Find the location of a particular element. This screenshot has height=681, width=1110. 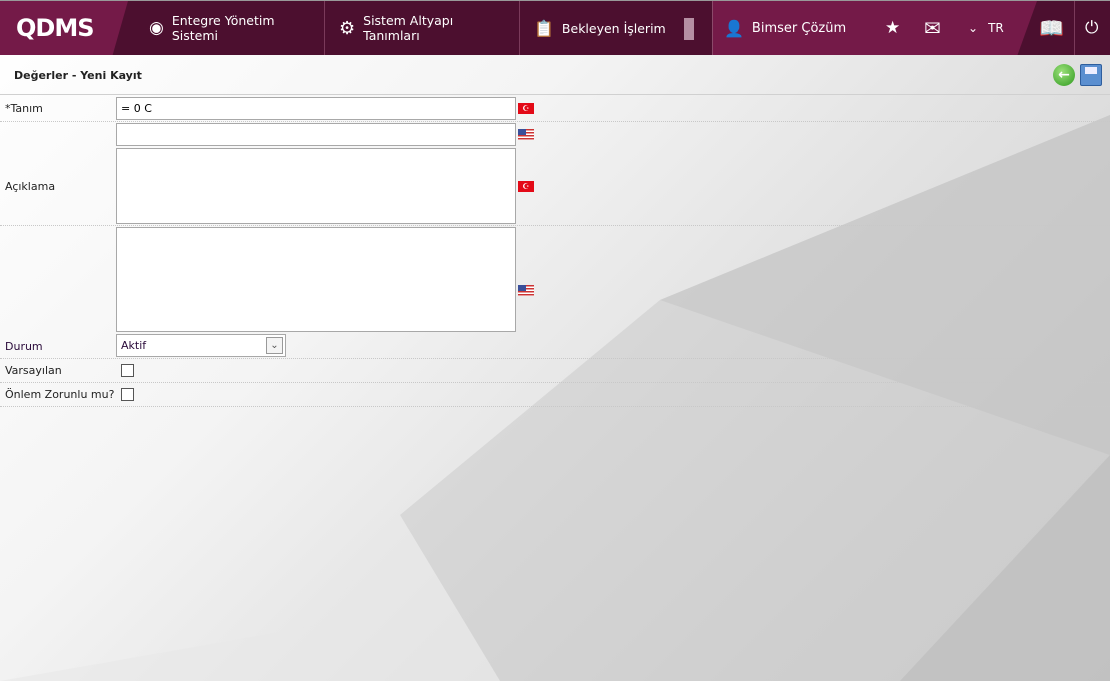

nav-sistem: ⚙ Sistem Altyapı Tanımları is located at coordinates (422, 28).